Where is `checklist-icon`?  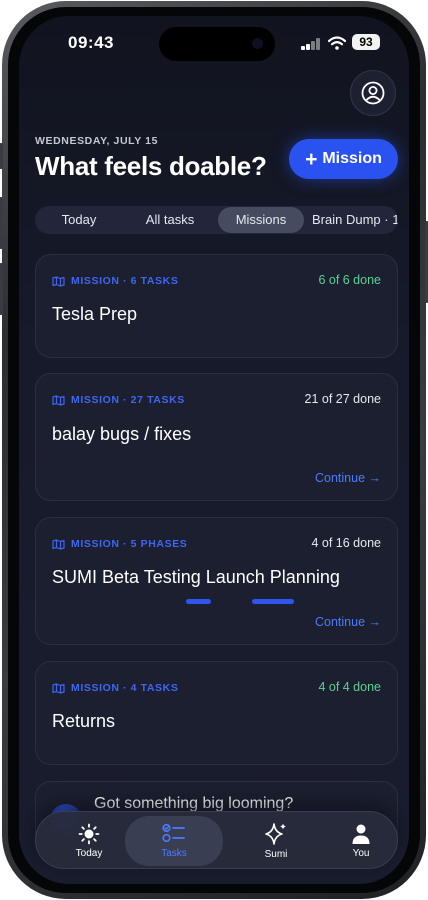 checklist-icon is located at coordinates (173, 833).